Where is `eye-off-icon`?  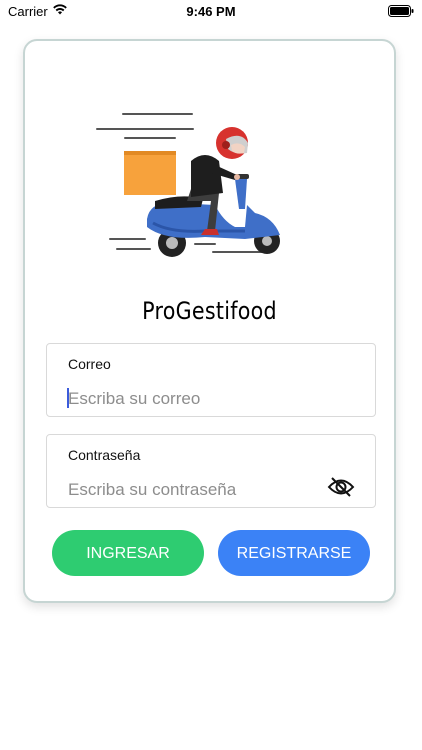 eye-off-icon is located at coordinates (341, 487).